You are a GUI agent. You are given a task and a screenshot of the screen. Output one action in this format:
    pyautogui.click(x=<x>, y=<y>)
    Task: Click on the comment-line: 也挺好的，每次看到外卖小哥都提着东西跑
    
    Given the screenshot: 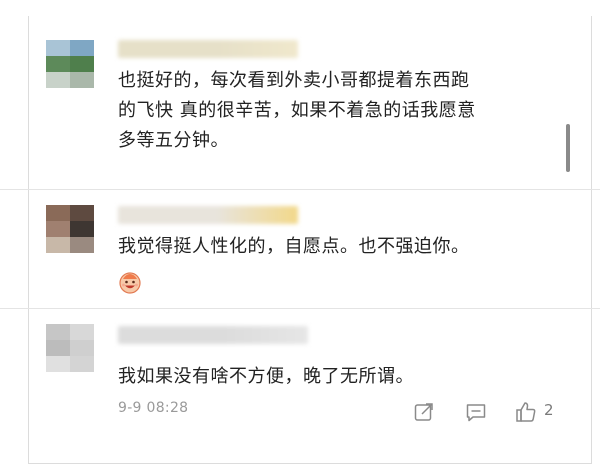 What is the action you would take?
    pyautogui.click(x=294, y=80)
    